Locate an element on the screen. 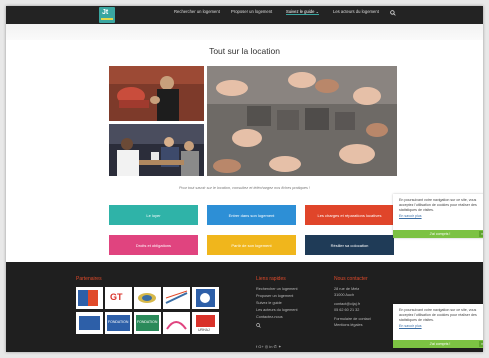 This screenshot has width=489, height=358. tile-entrer-logement: Entrer dans son logement is located at coordinates (251, 215).